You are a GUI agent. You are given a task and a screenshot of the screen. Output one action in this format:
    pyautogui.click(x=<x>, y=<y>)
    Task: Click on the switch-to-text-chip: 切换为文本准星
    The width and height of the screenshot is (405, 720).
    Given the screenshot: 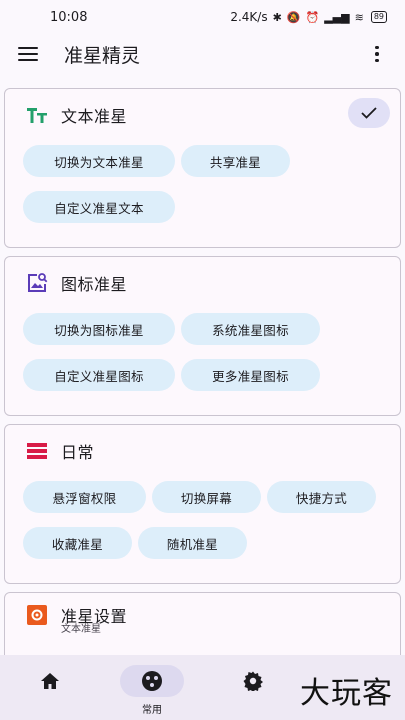 What is the action you would take?
    pyautogui.click(x=99, y=161)
    